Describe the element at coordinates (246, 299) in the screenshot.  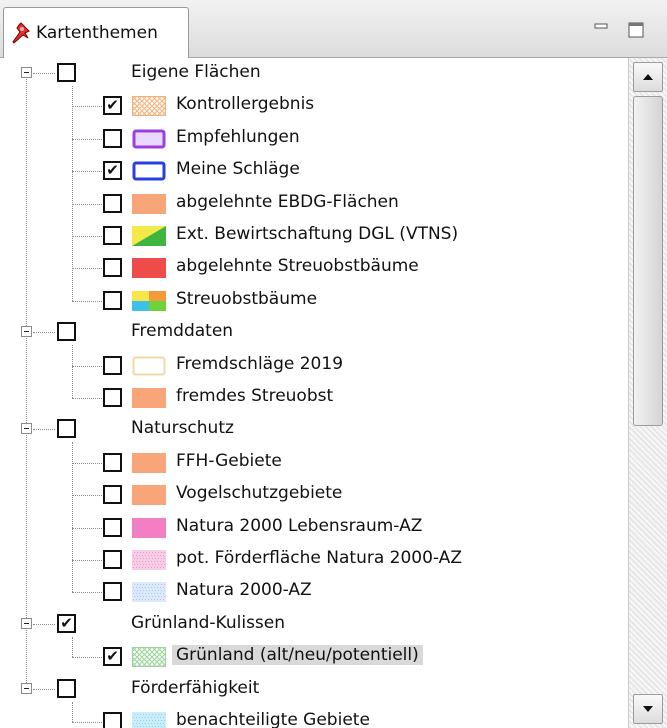
I see `layer-label: Streuobstbäume` at that location.